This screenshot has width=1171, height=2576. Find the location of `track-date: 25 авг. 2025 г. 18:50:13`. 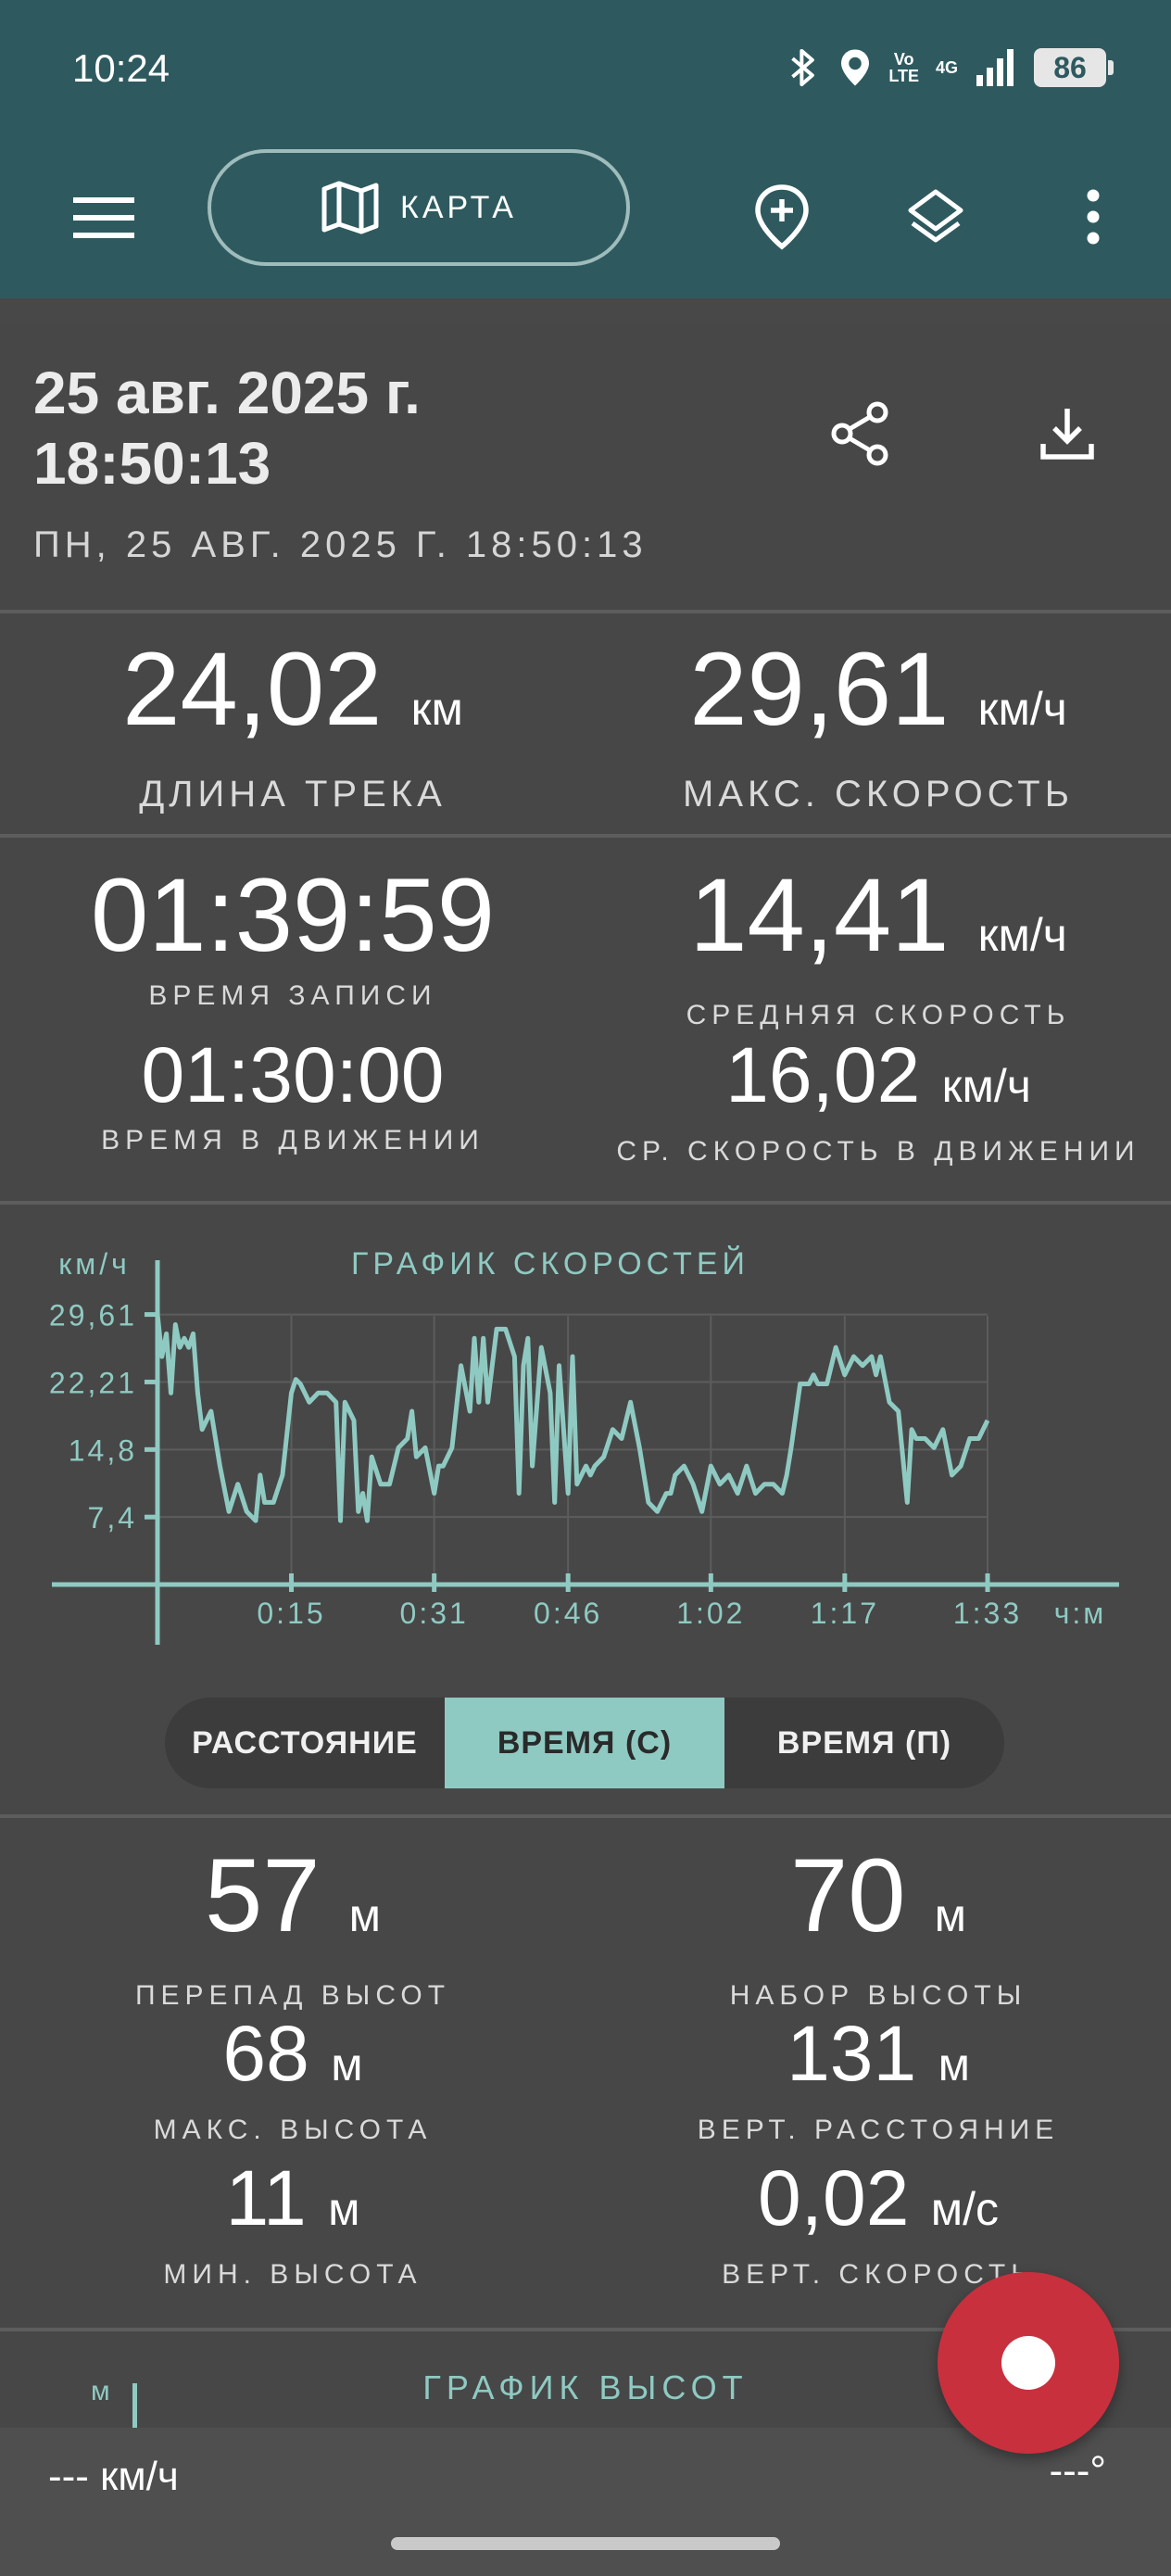

track-date: 25 авг. 2025 г. 18:50:13 is located at coordinates (227, 428).